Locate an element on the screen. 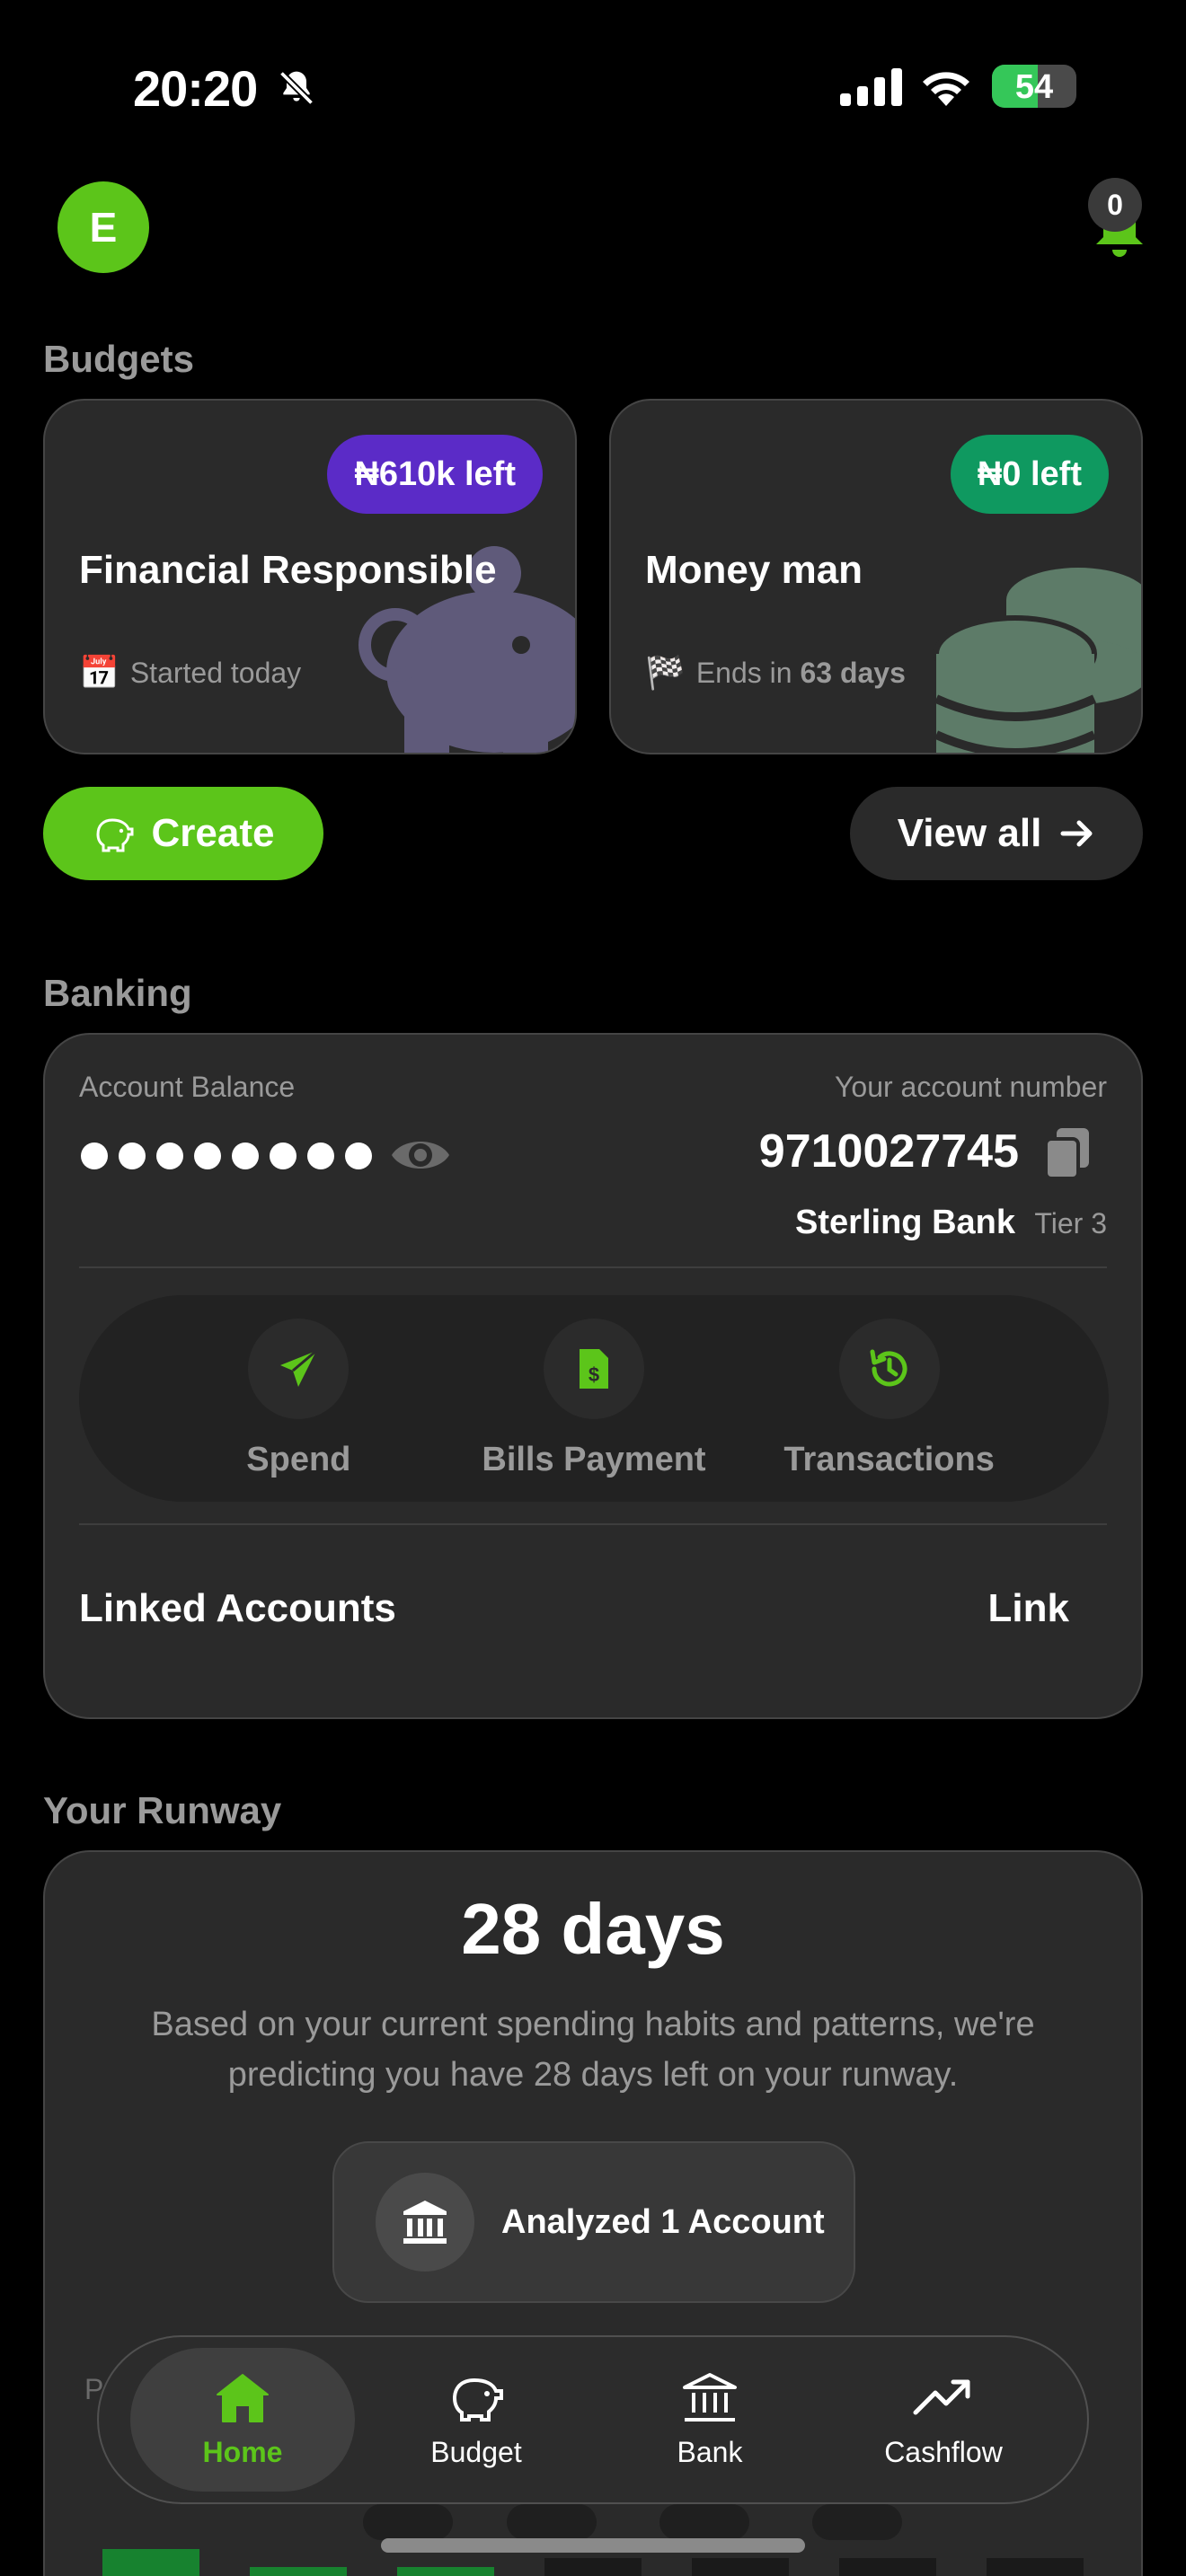 The width and height of the screenshot is (1186, 2576). transactions-button: Transactions is located at coordinates (889, 1398).